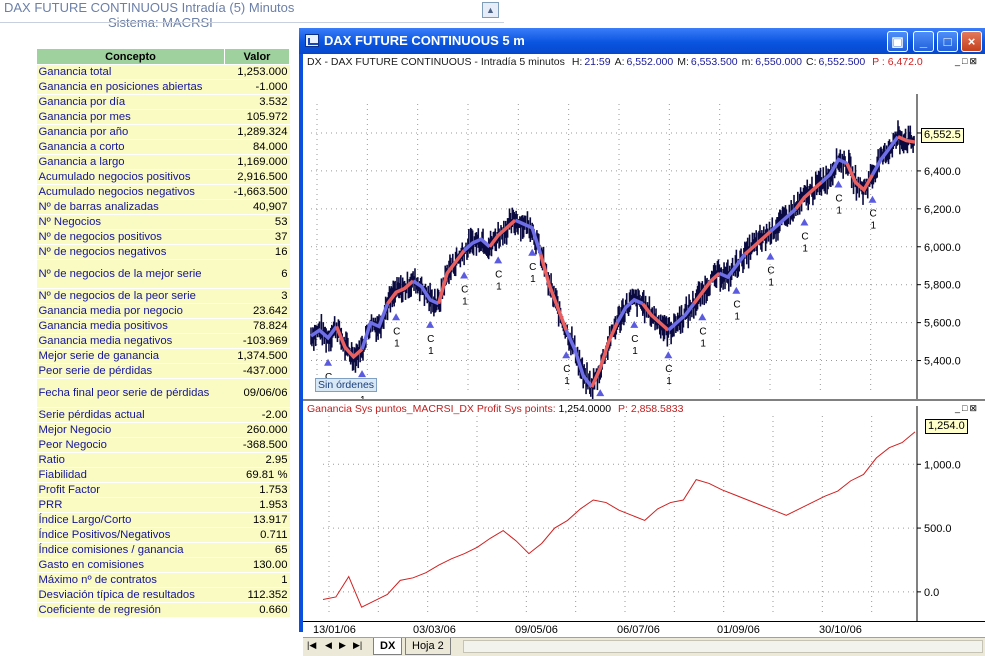  I want to click on metric-concept: Ganancia media negativos, so click(130, 341).